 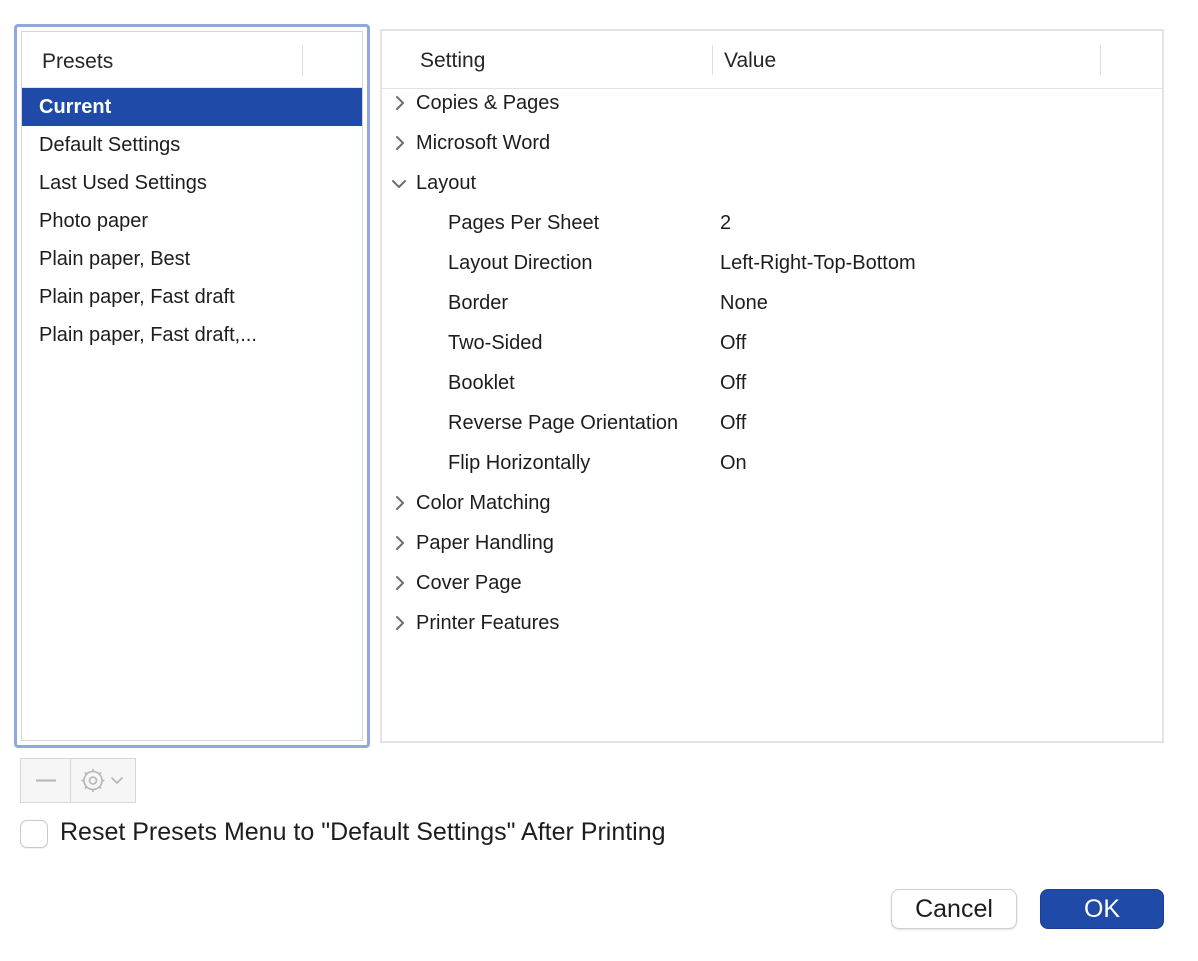 What do you see at coordinates (772, 303) in the screenshot?
I see `tree-row-border: Border None` at bounding box center [772, 303].